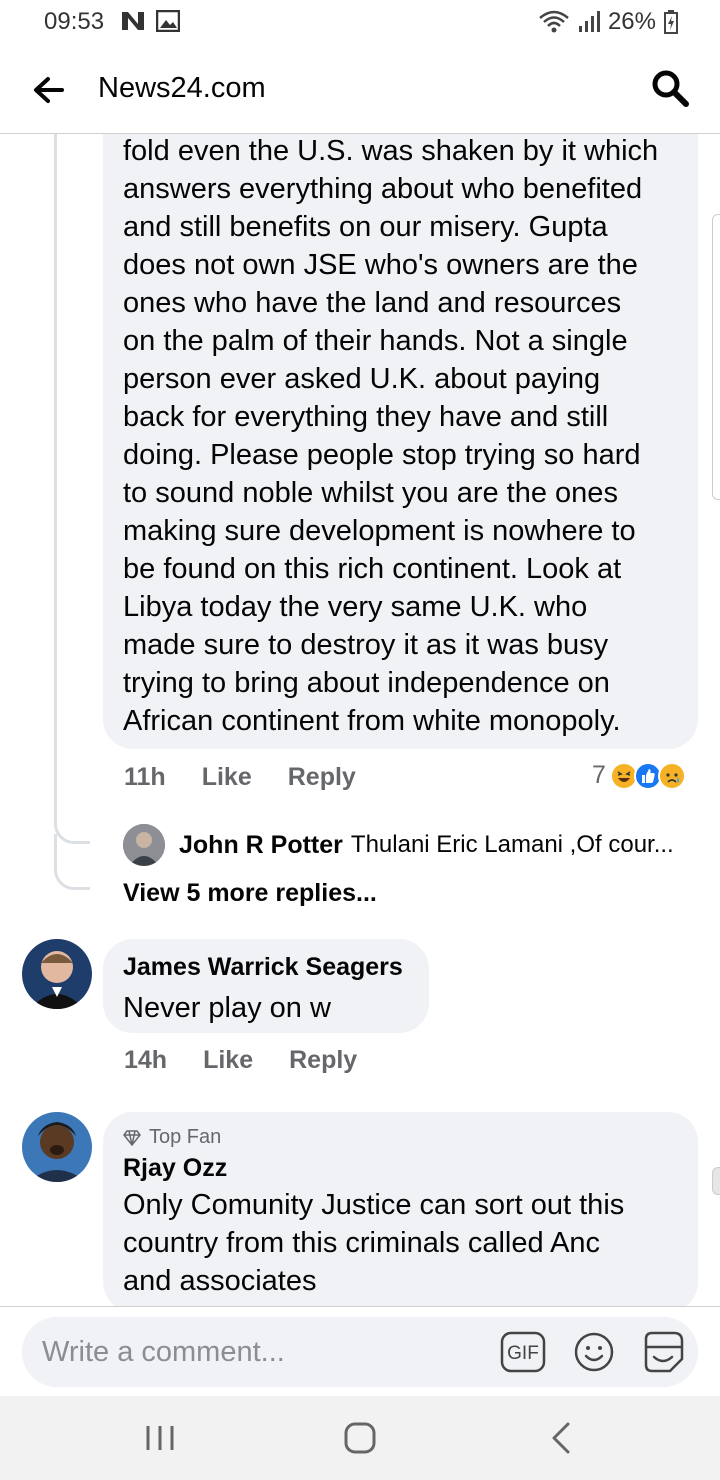  I want to click on comment-text-line: on the palm of their hands. Not a single, so click(375, 341).